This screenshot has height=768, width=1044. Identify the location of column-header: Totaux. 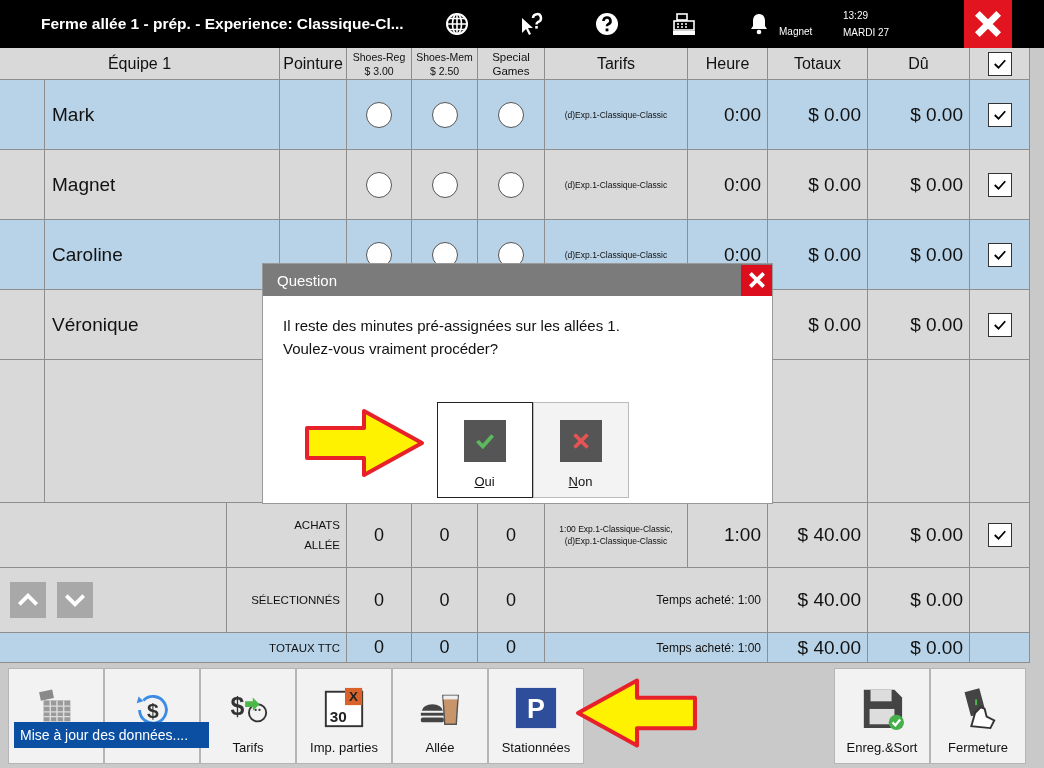
(817, 63).